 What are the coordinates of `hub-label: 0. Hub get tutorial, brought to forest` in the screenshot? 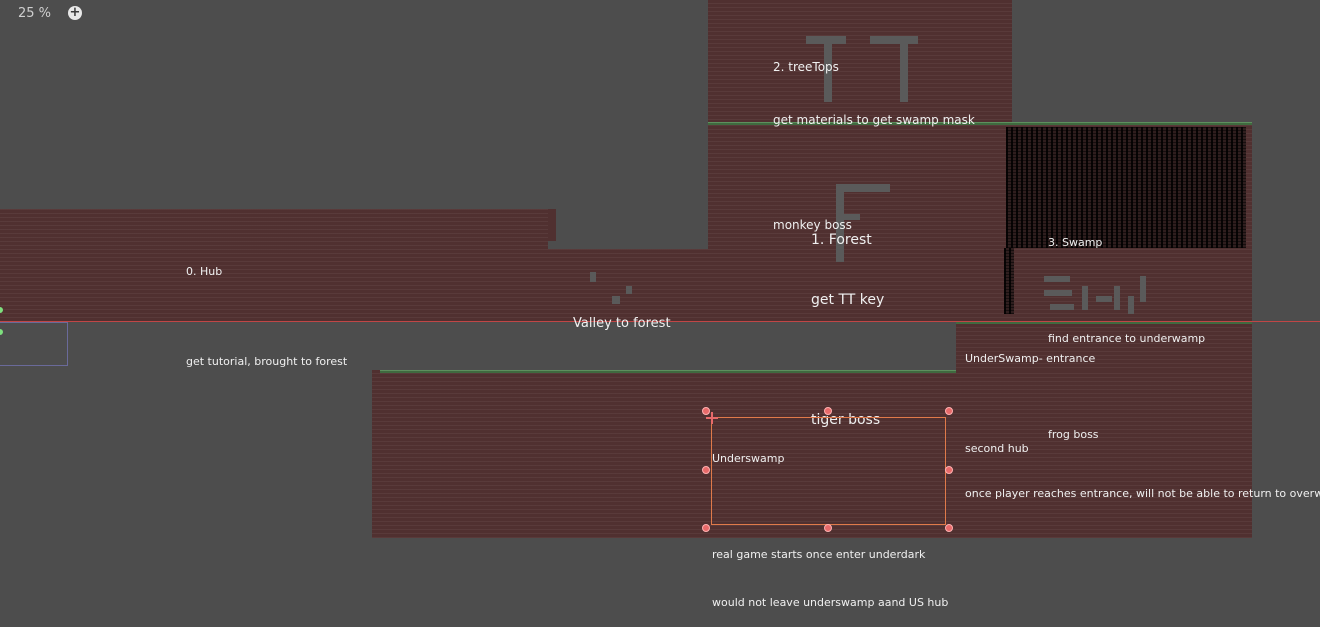 It's located at (266, 309).